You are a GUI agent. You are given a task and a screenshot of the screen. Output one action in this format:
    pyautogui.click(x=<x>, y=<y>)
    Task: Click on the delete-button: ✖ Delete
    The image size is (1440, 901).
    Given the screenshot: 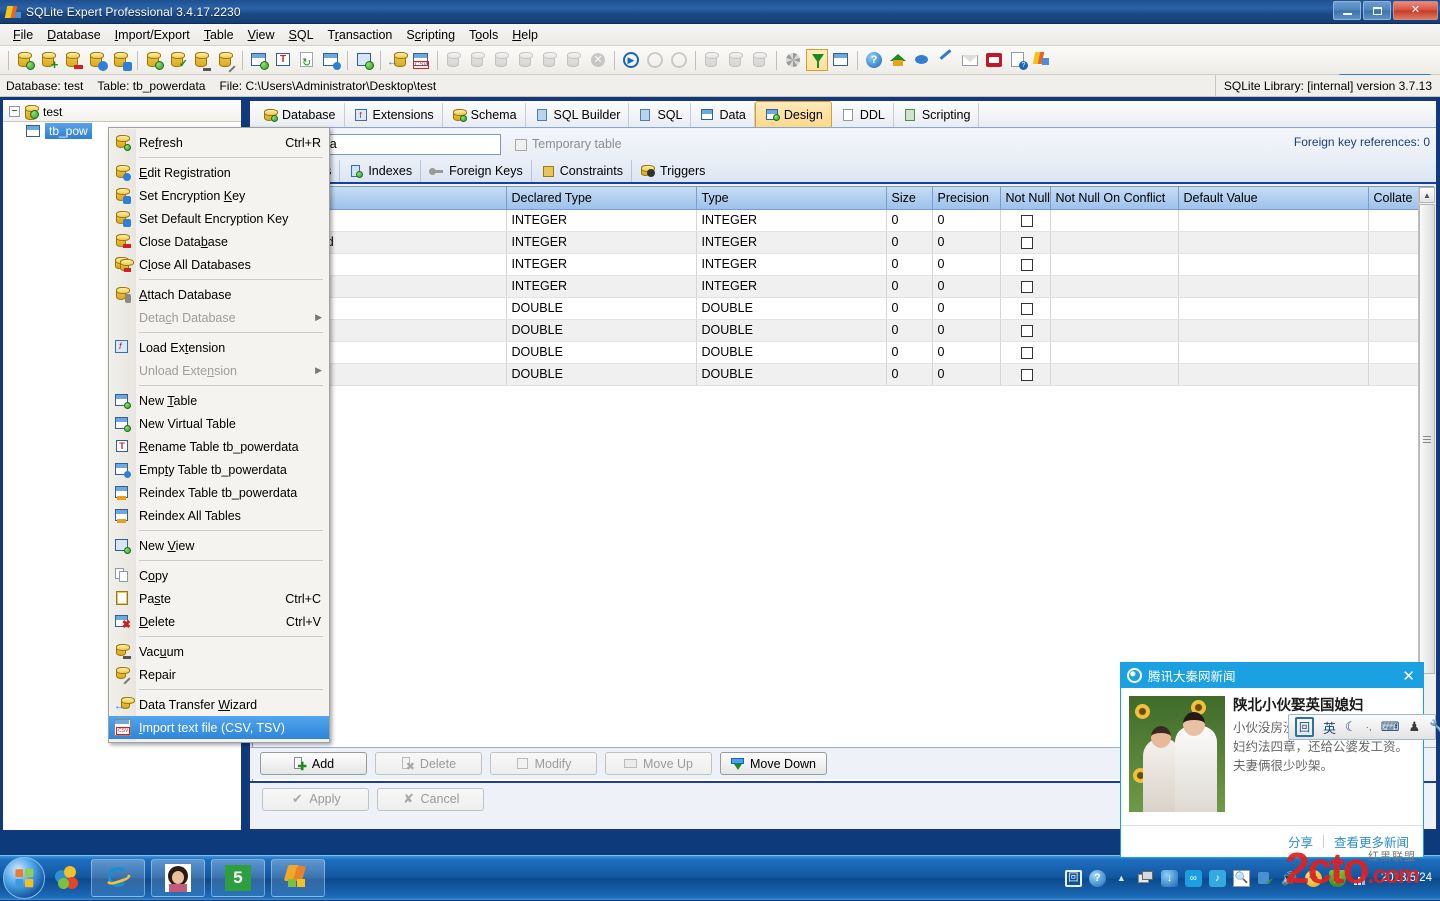 What is the action you would take?
    pyautogui.click(x=428, y=763)
    